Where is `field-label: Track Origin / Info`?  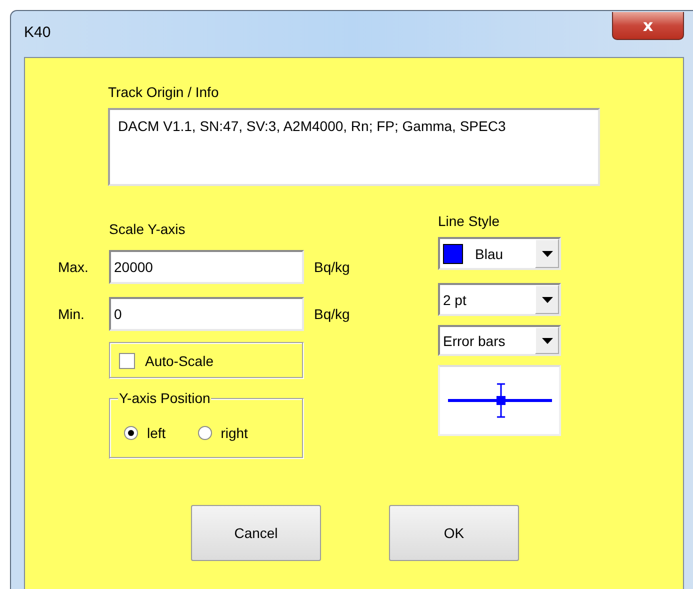 field-label: Track Origin / Info is located at coordinates (164, 92).